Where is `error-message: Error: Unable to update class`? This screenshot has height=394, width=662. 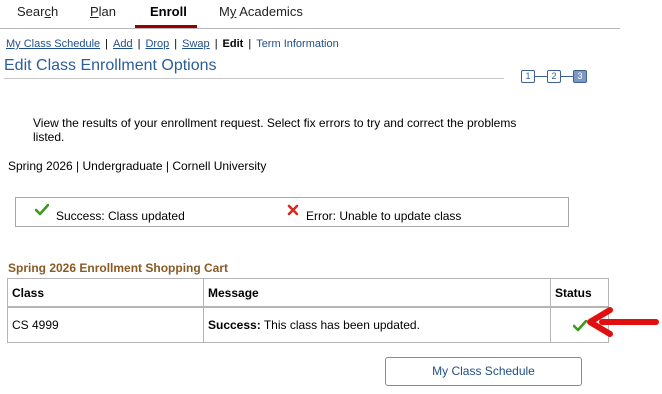 error-message: Error: Unable to update class is located at coordinates (384, 216).